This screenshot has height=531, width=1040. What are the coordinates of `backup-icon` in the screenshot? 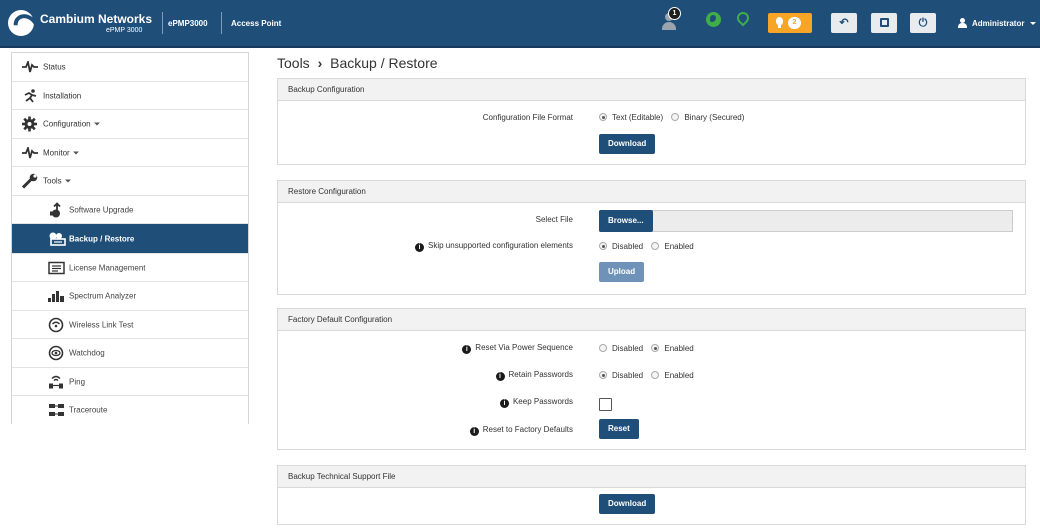 It's located at (57, 239).